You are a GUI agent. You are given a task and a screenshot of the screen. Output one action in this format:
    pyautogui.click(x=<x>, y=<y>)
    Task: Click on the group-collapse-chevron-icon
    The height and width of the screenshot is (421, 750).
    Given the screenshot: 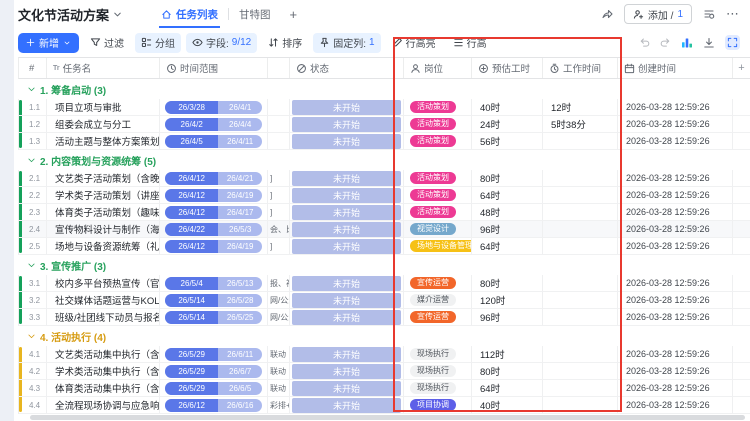 What is the action you would take?
    pyautogui.click(x=31, y=89)
    